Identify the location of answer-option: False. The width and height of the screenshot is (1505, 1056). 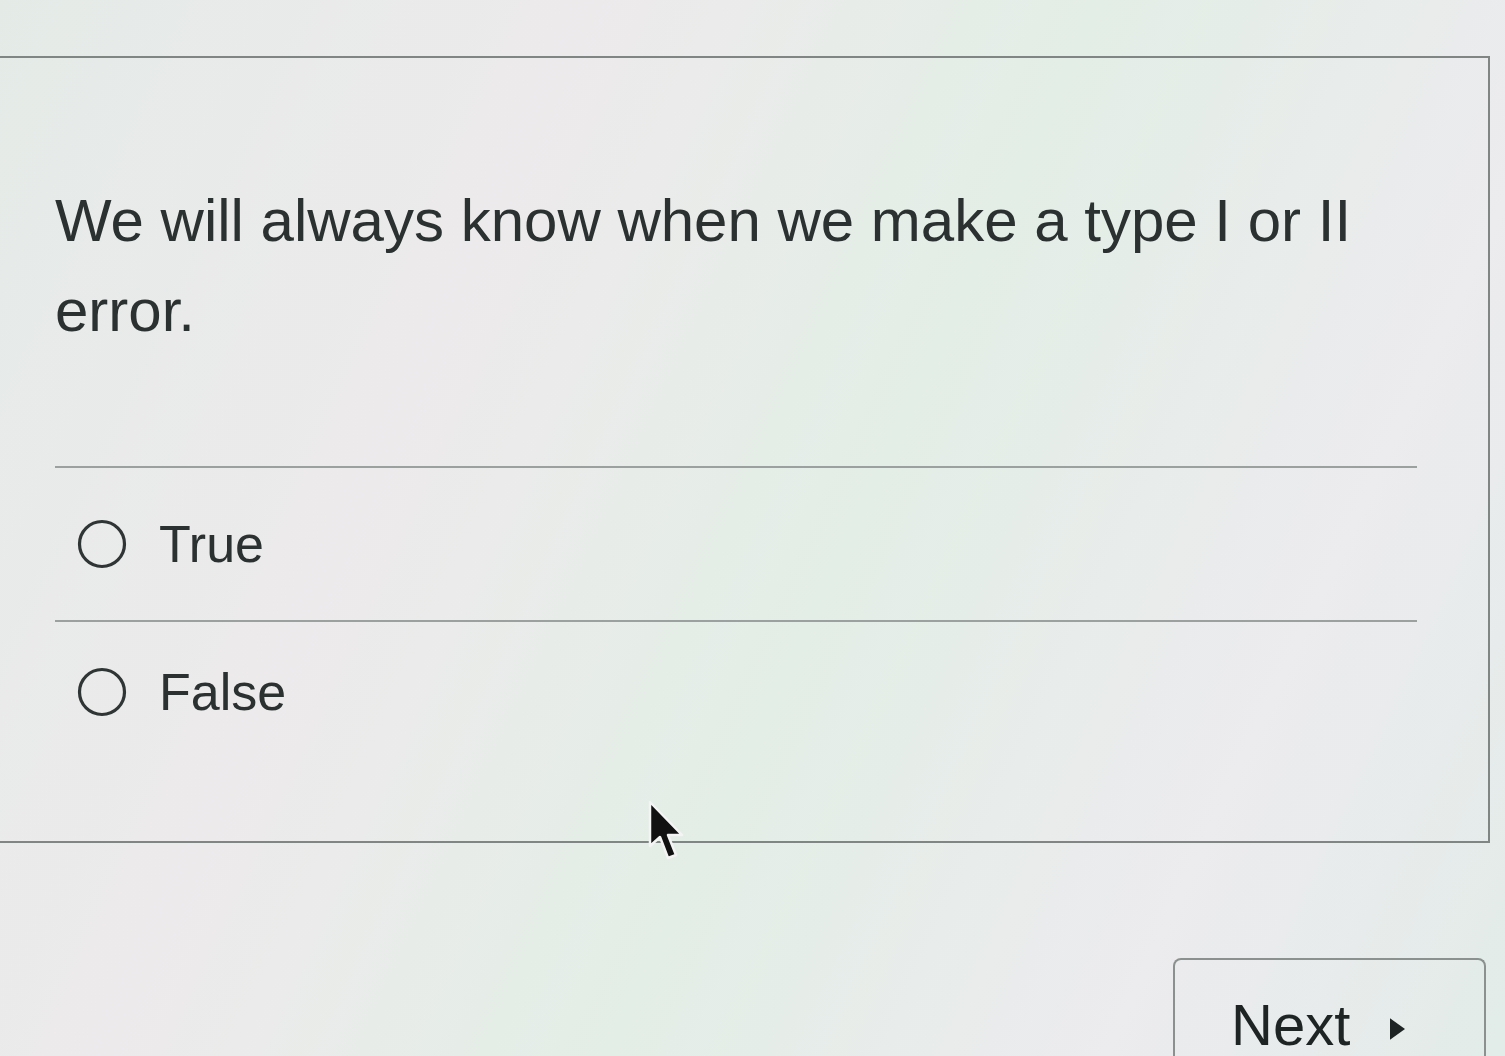
(182, 692).